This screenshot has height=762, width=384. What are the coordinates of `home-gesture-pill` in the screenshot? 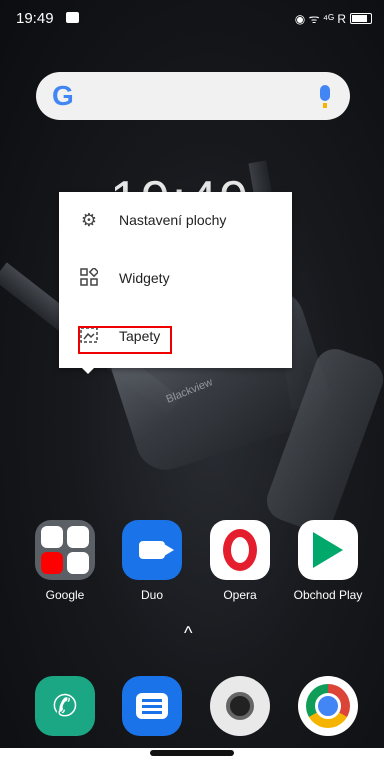 It's located at (192, 753).